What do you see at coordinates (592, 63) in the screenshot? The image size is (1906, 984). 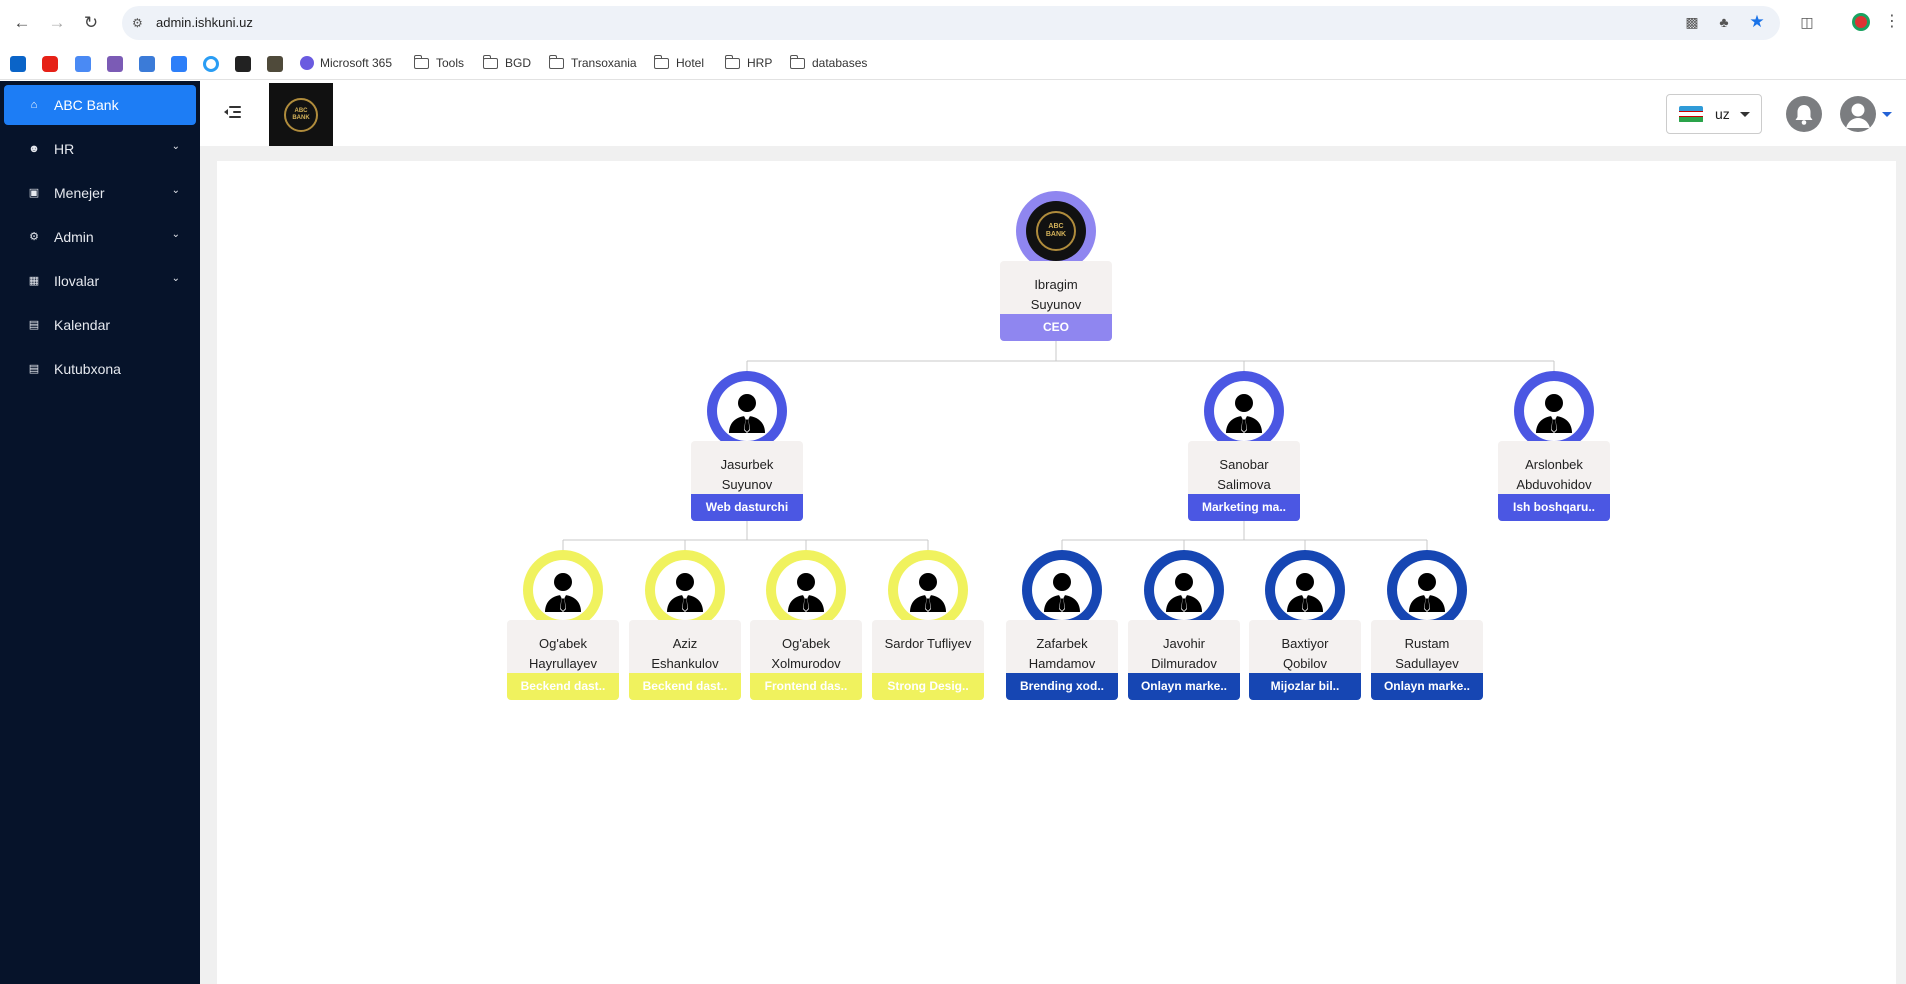 I see `bookmark-folder-transoxania: Transoxania` at bounding box center [592, 63].